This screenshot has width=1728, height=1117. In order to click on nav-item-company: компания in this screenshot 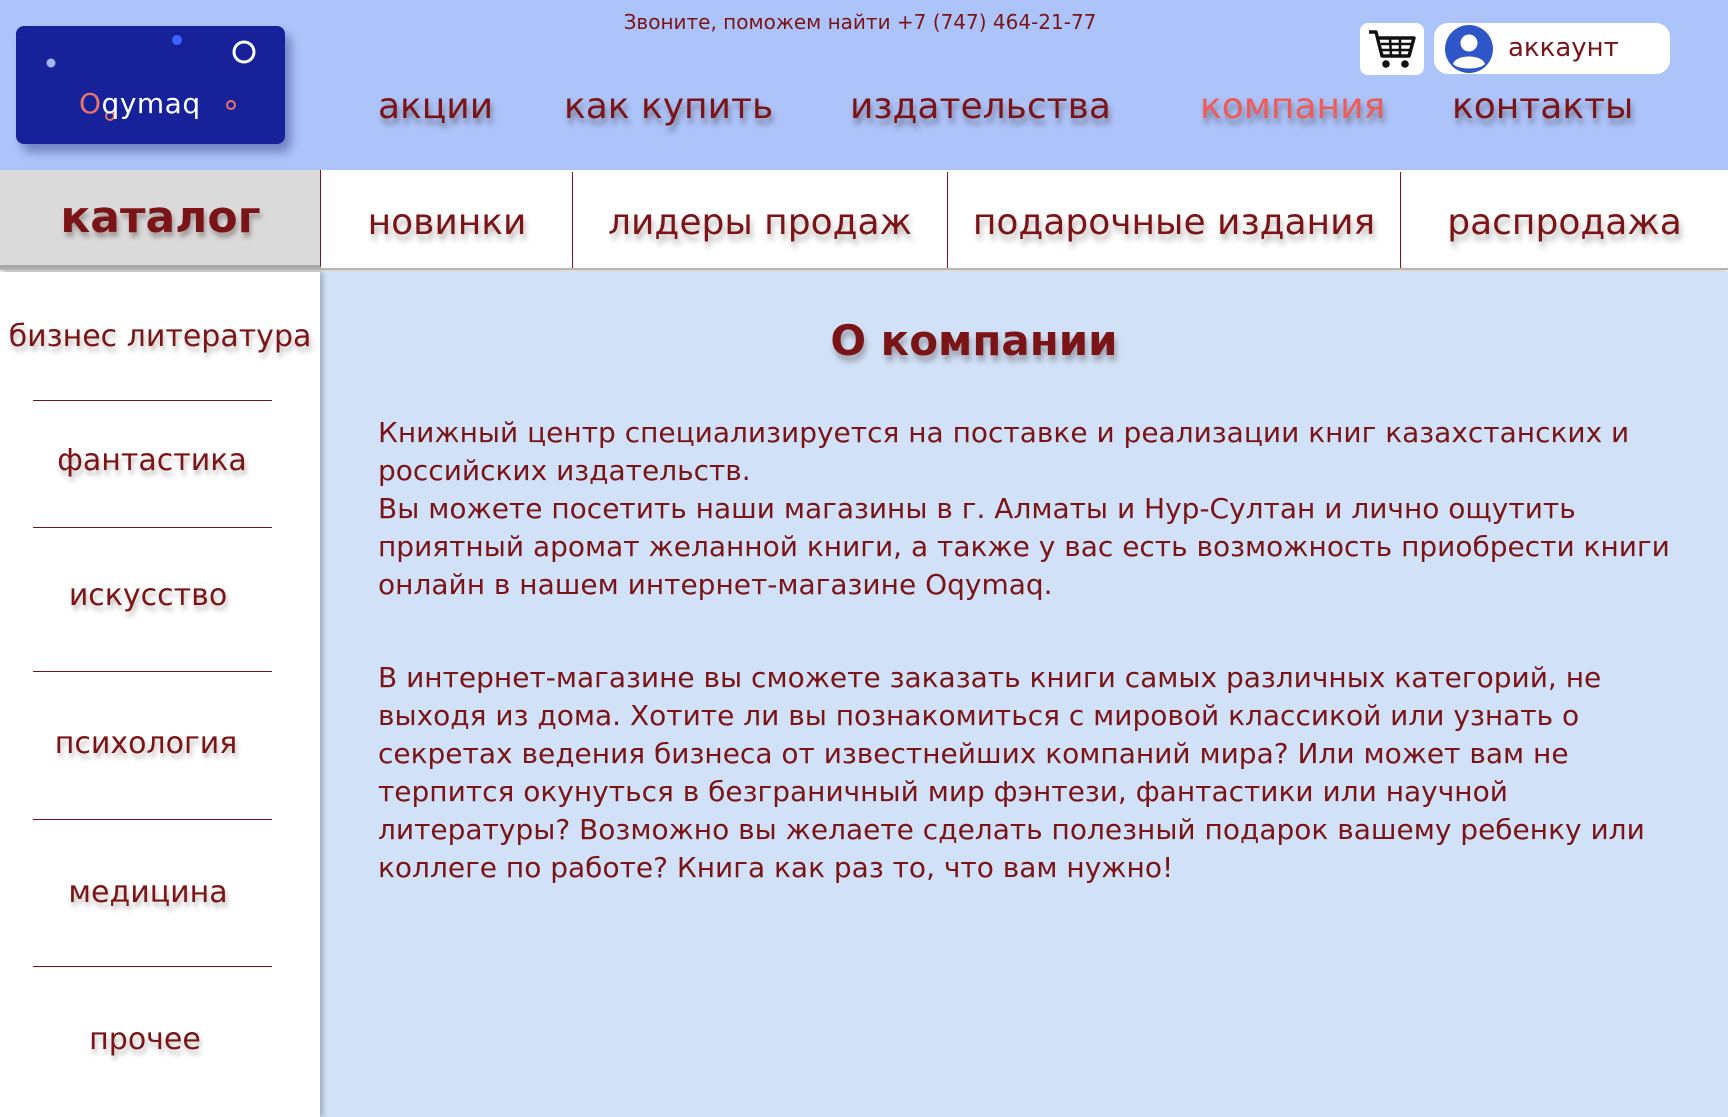, I will do `click(1292, 106)`.